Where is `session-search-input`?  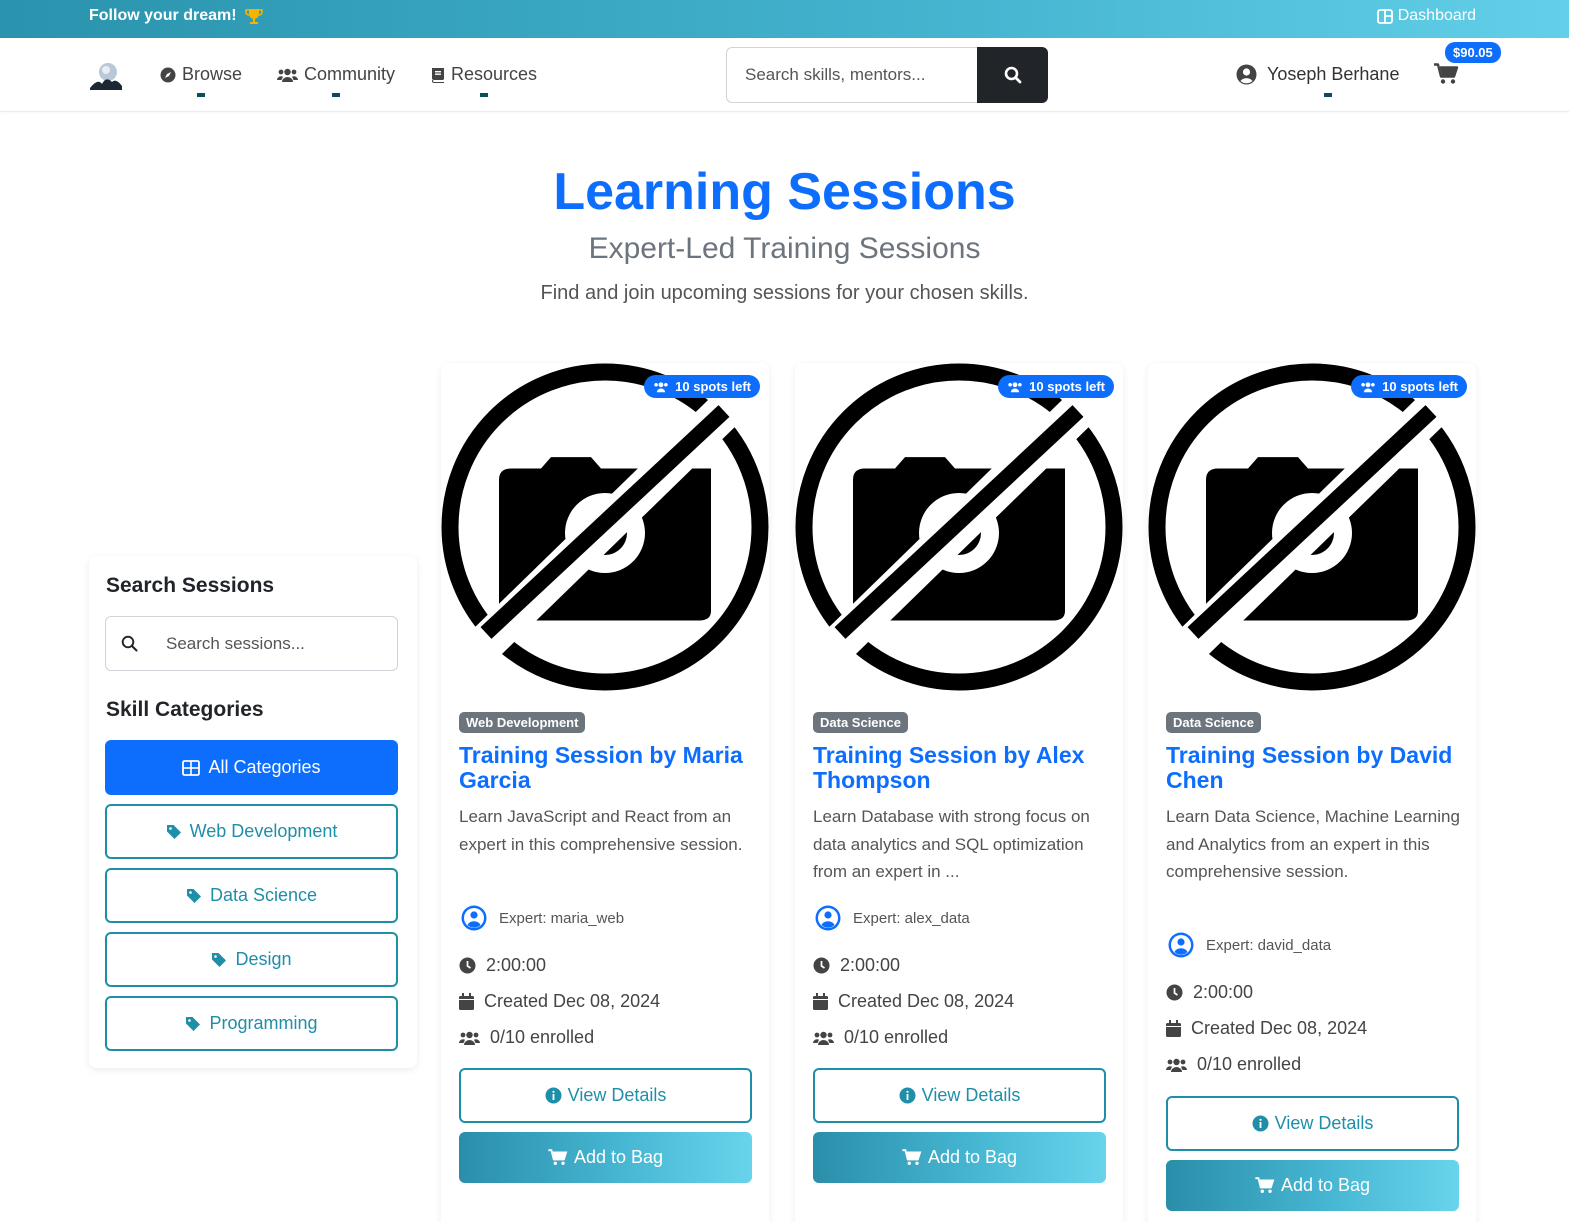 session-search-input is located at coordinates (267, 643).